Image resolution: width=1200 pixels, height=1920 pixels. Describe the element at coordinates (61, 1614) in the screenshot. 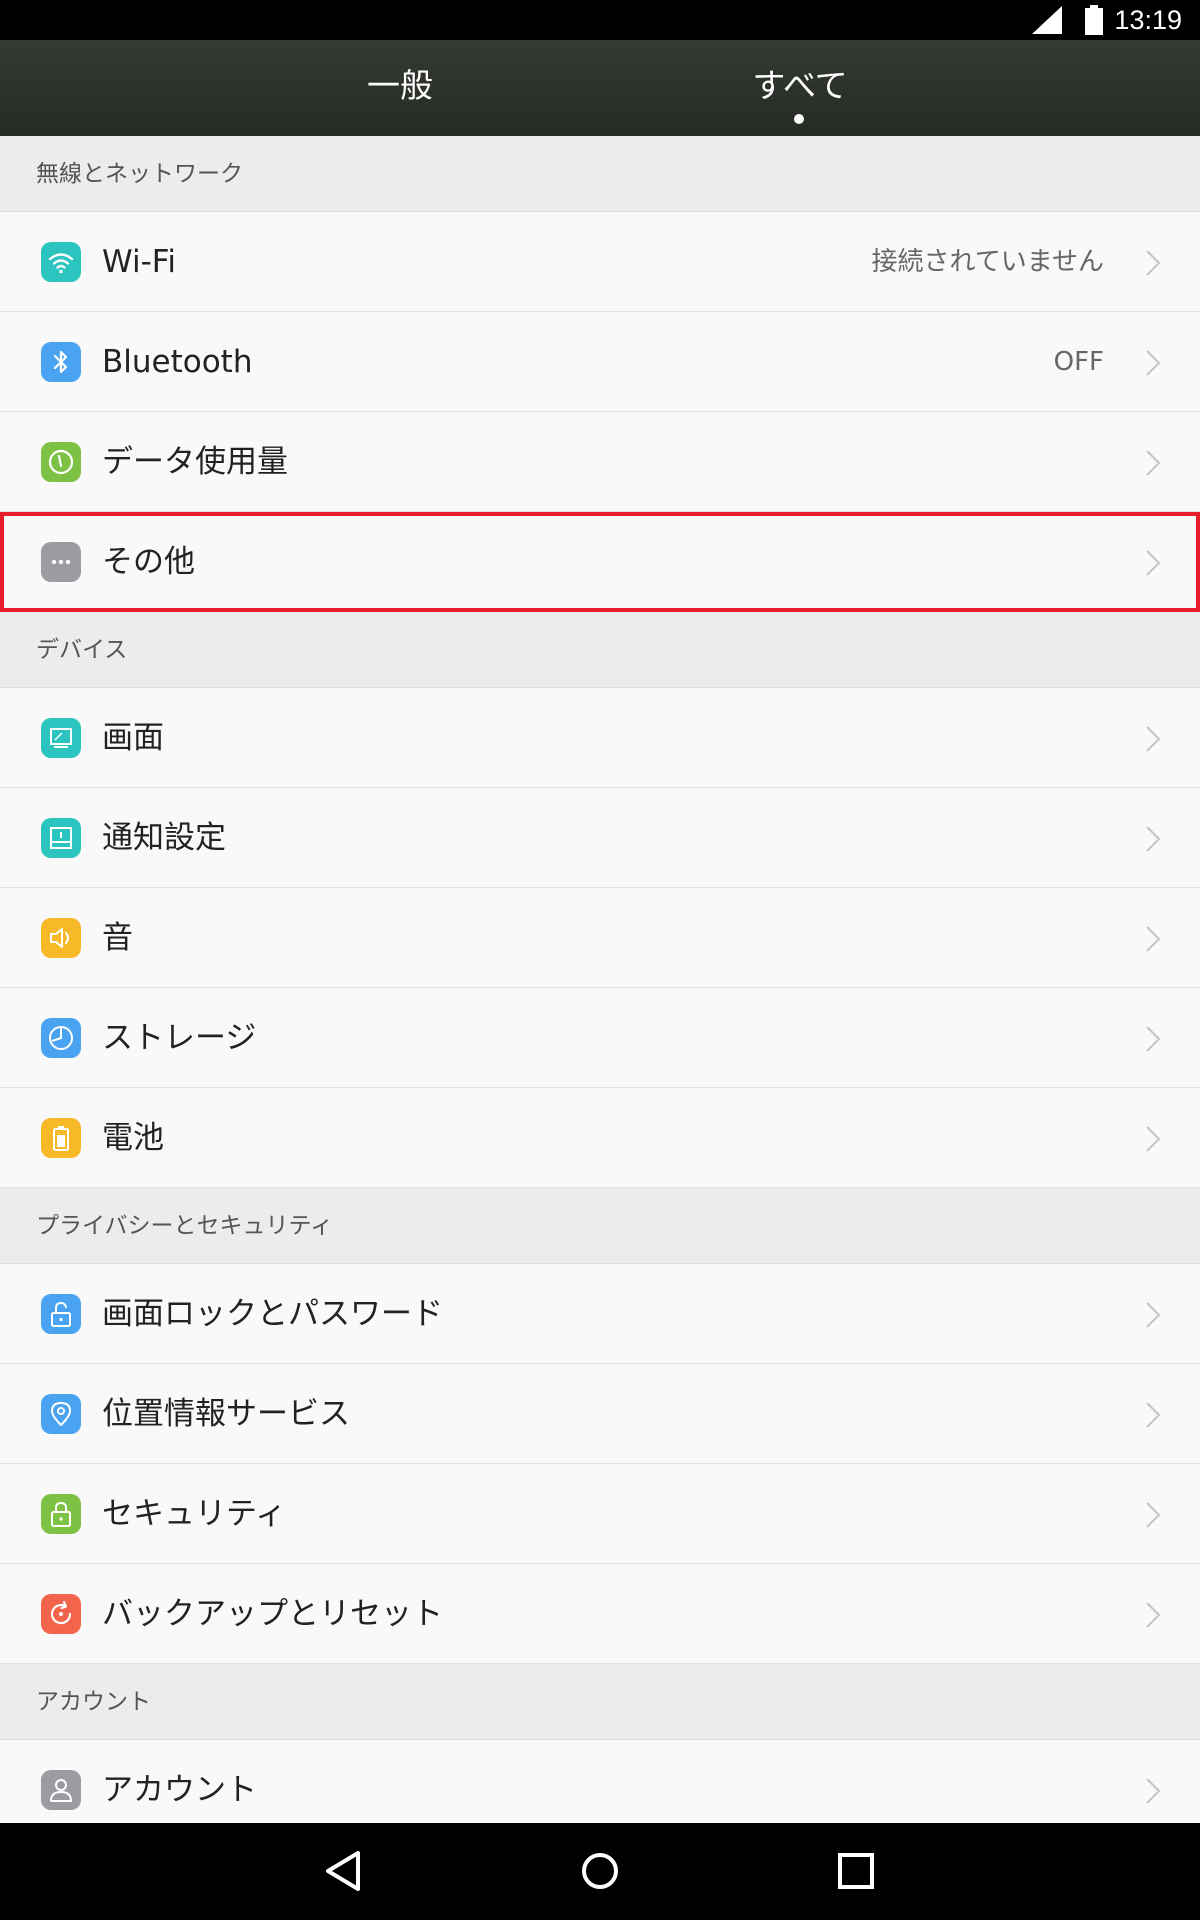

I see `backup-icon` at that location.